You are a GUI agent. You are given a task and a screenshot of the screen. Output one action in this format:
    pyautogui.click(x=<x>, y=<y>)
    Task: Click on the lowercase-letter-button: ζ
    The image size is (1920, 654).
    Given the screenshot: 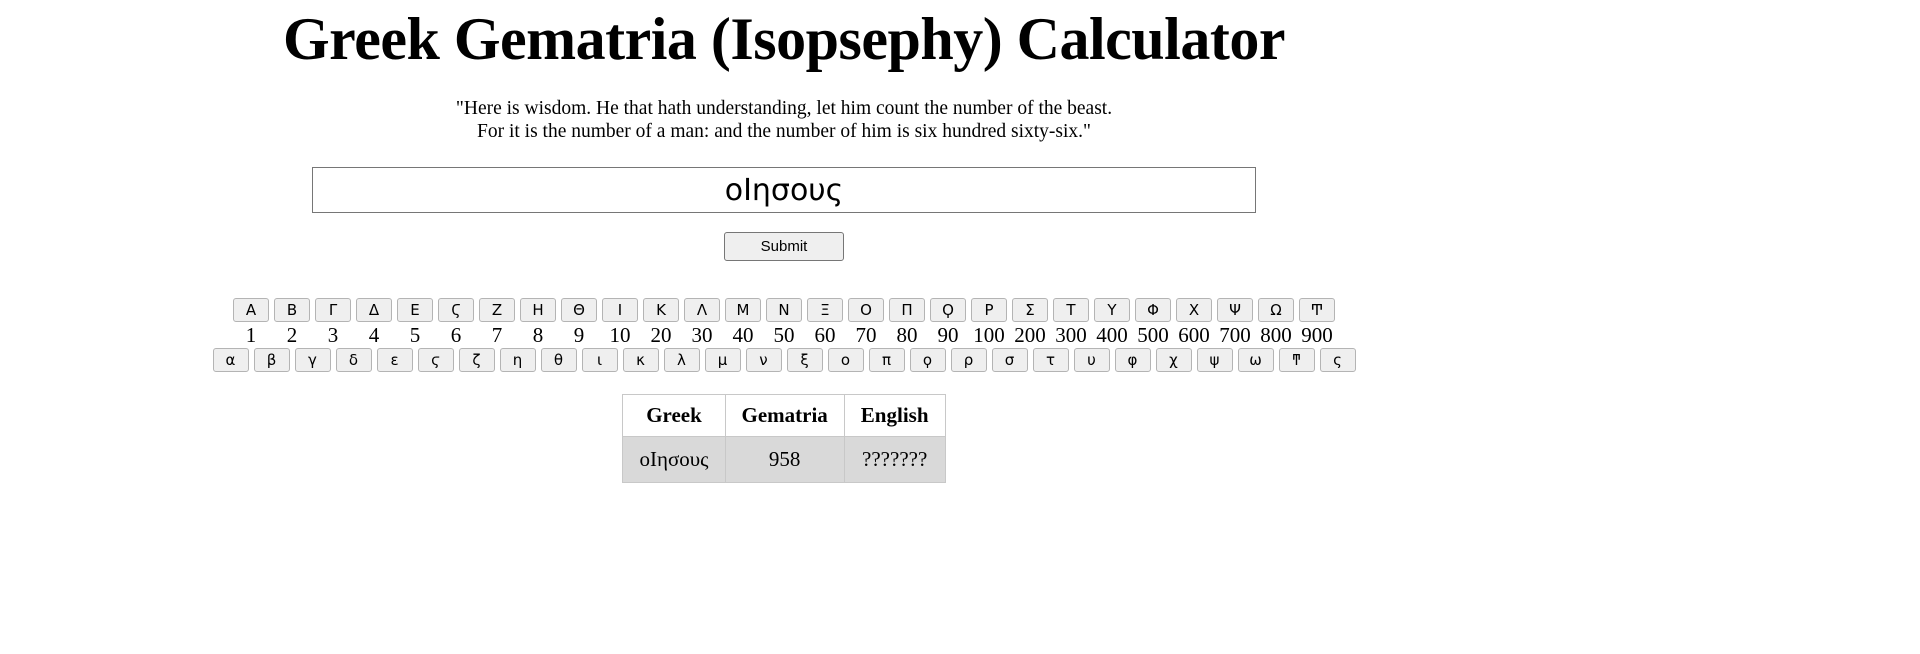 What is the action you would take?
    pyautogui.click(x=476, y=360)
    